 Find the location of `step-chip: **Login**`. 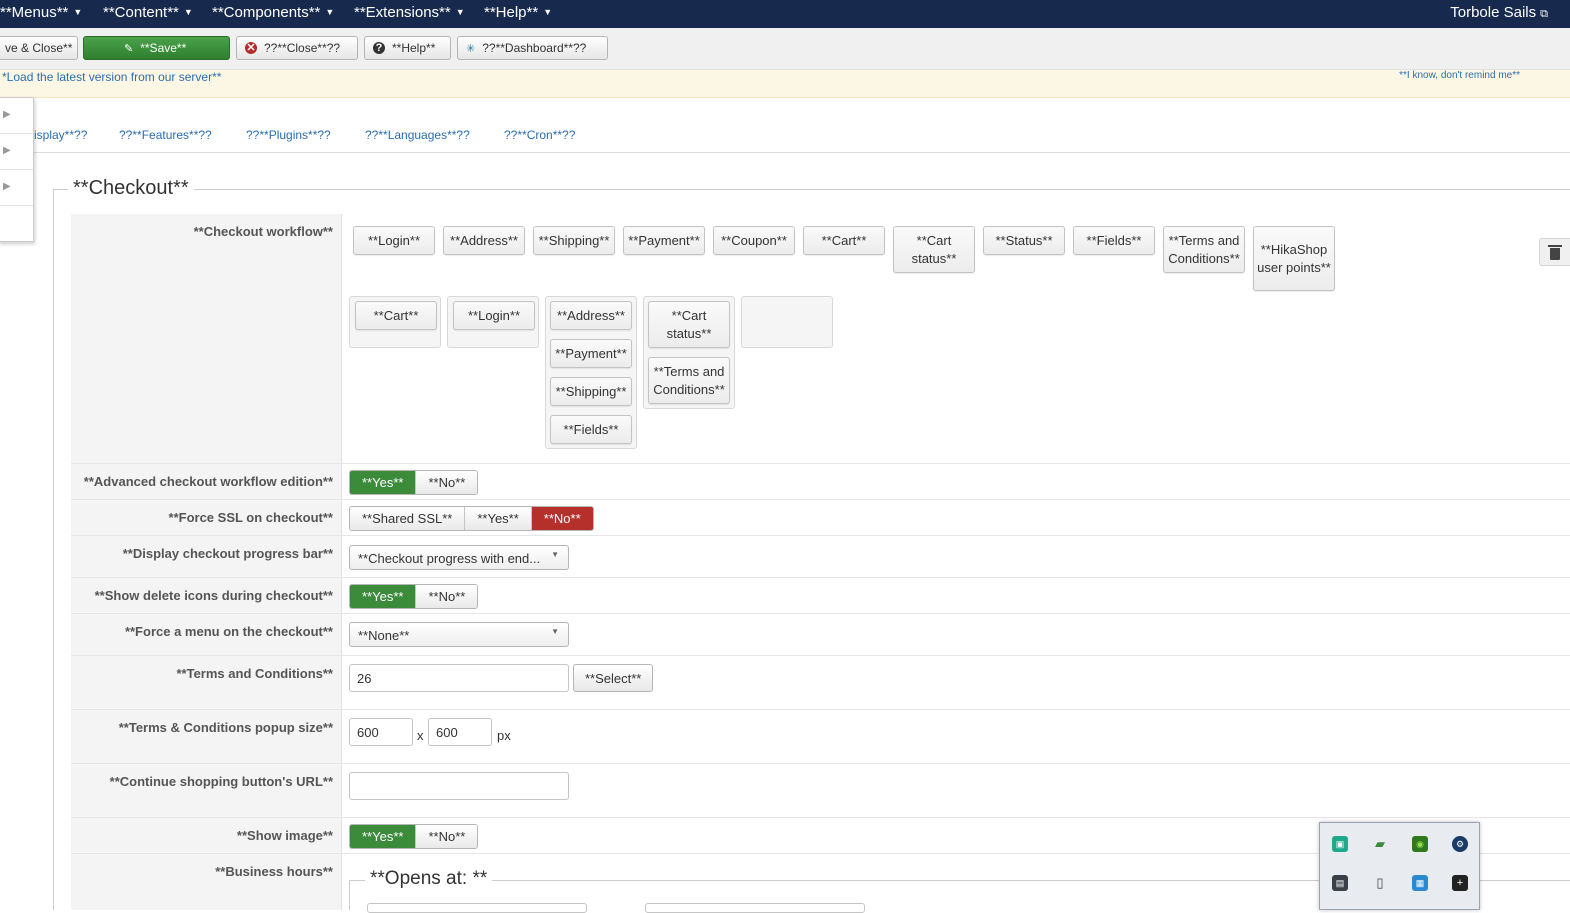

step-chip: **Login** is located at coordinates (394, 240).